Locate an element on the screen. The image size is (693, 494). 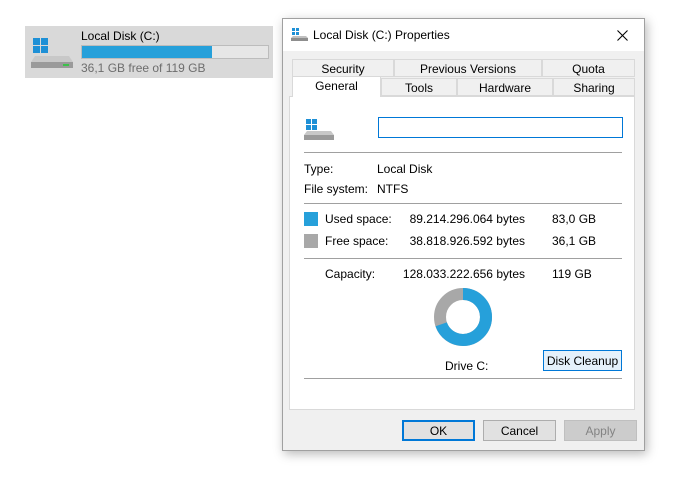
drive-usage-bar is located at coordinates (175, 52).